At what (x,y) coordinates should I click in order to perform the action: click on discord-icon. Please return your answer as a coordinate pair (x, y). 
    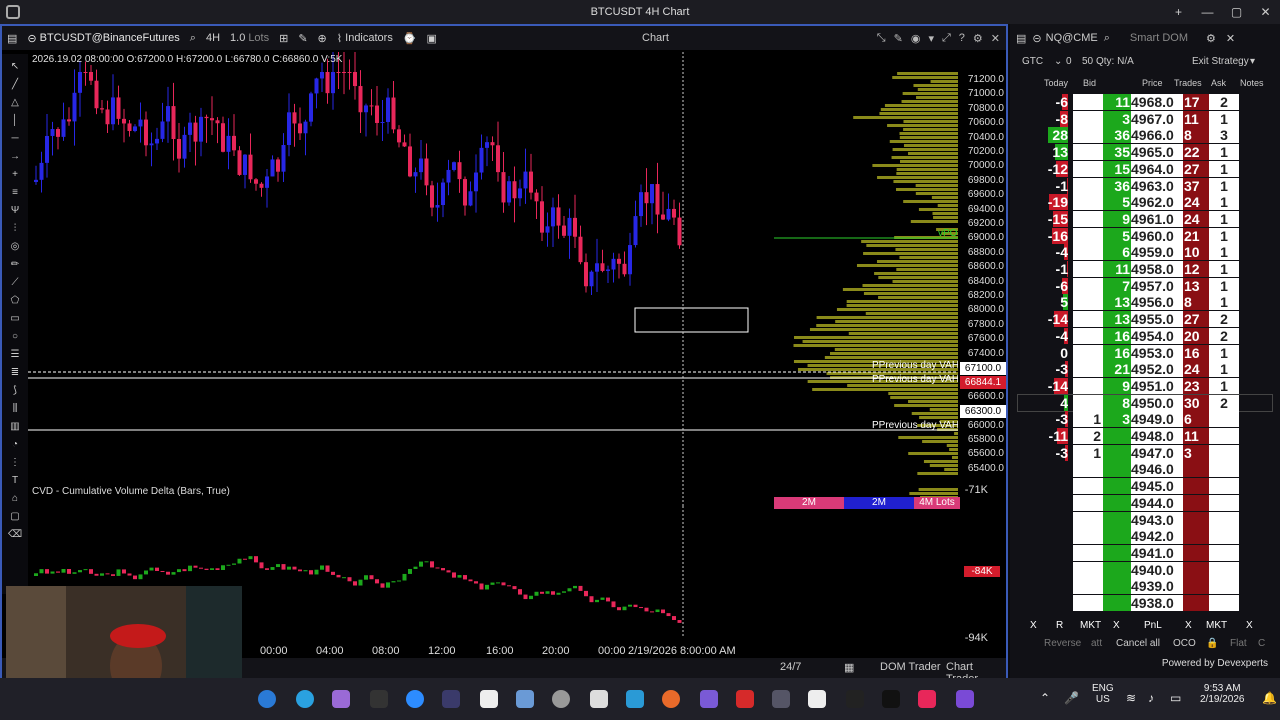
    Looking at the image, I should click on (451, 699).